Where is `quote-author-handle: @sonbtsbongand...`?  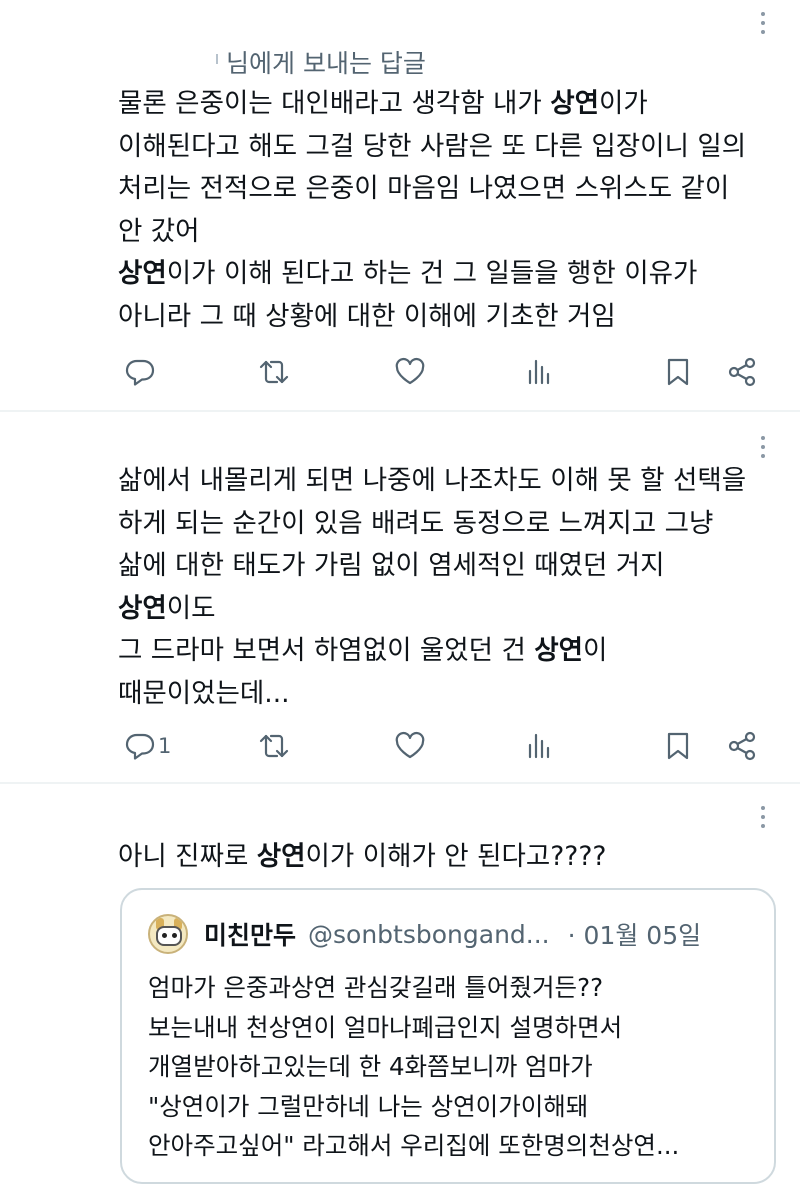
quote-author-handle: @sonbtsbongand... is located at coordinates (429, 934).